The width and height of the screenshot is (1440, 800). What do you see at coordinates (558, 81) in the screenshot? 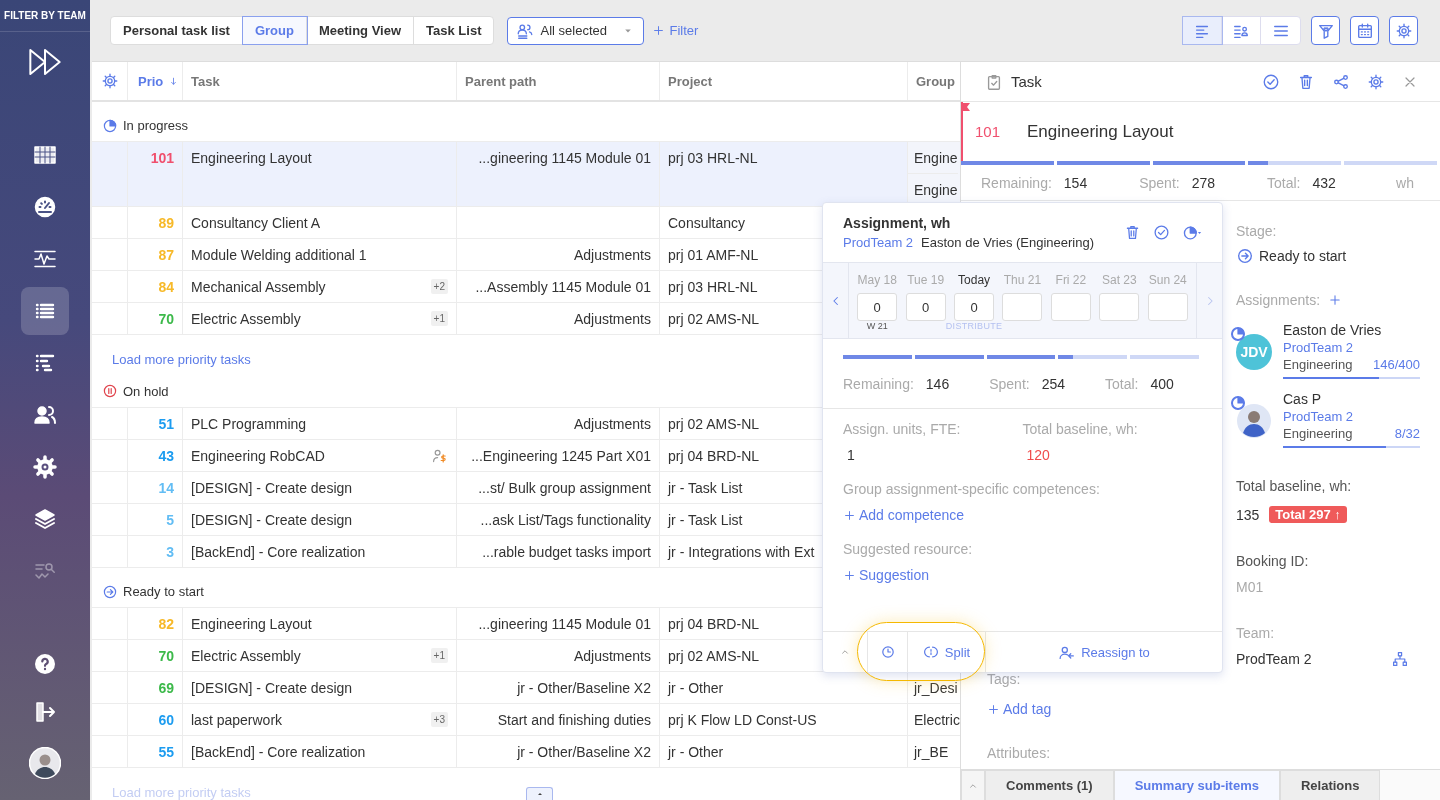
I see `column-header: Parent path` at bounding box center [558, 81].